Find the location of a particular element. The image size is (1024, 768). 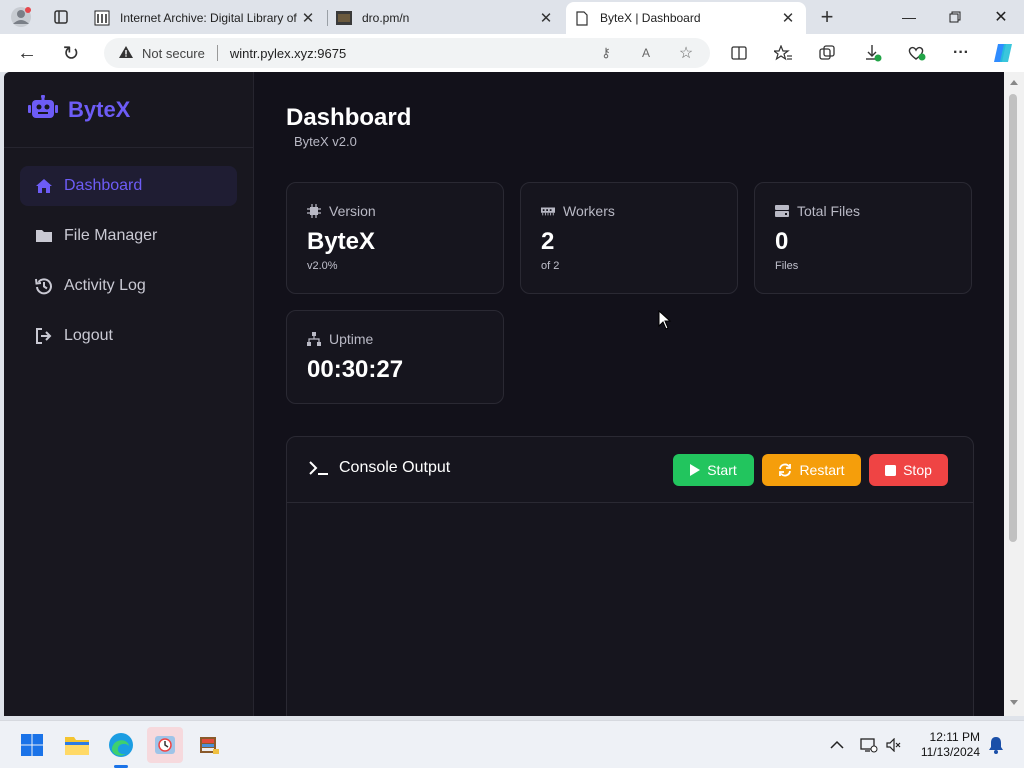

start-button: Start is located at coordinates (713, 470).